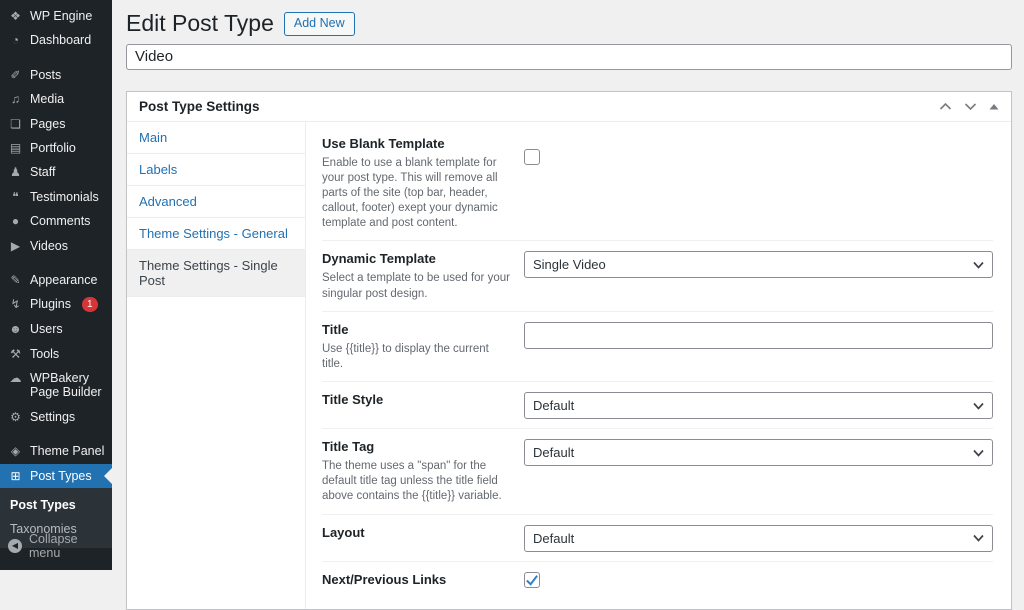  I want to click on field-label: Title Style, so click(353, 400).